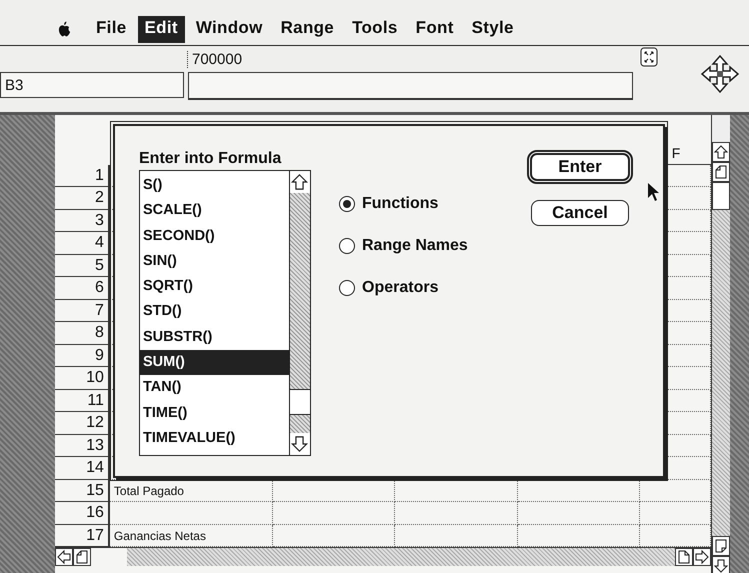 This screenshot has height=573, width=749. What do you see at coordinates (214, 439) in the screenshot?
I see `list-item: TIMEVALUE()` at bounding box center [214, 439].